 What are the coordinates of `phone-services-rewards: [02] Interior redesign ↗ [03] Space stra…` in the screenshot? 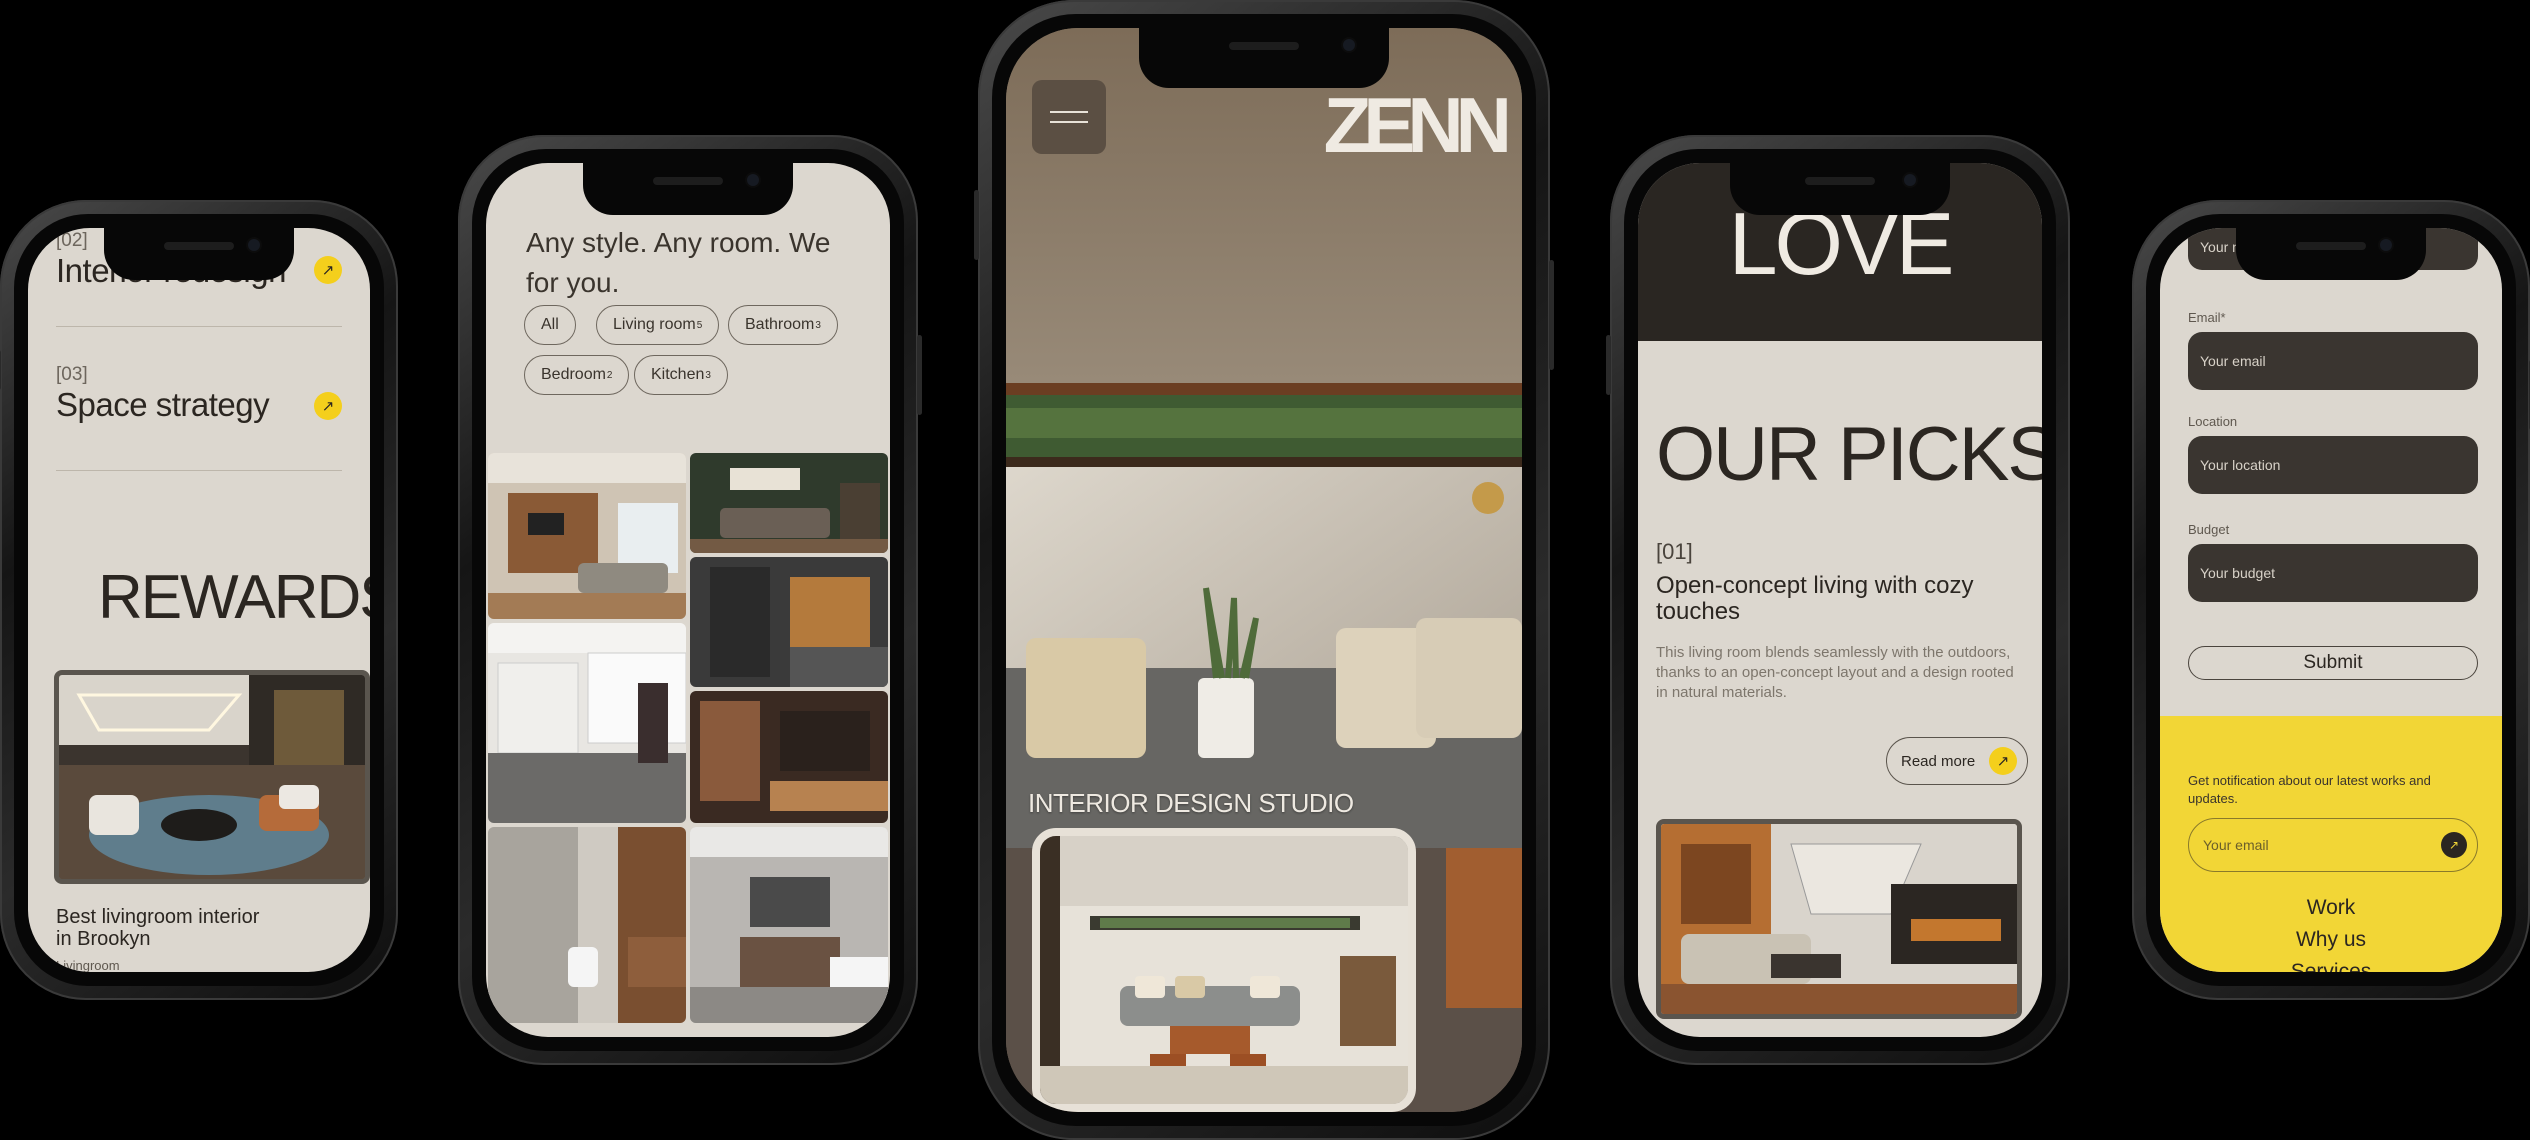 It's located at (199, 600).